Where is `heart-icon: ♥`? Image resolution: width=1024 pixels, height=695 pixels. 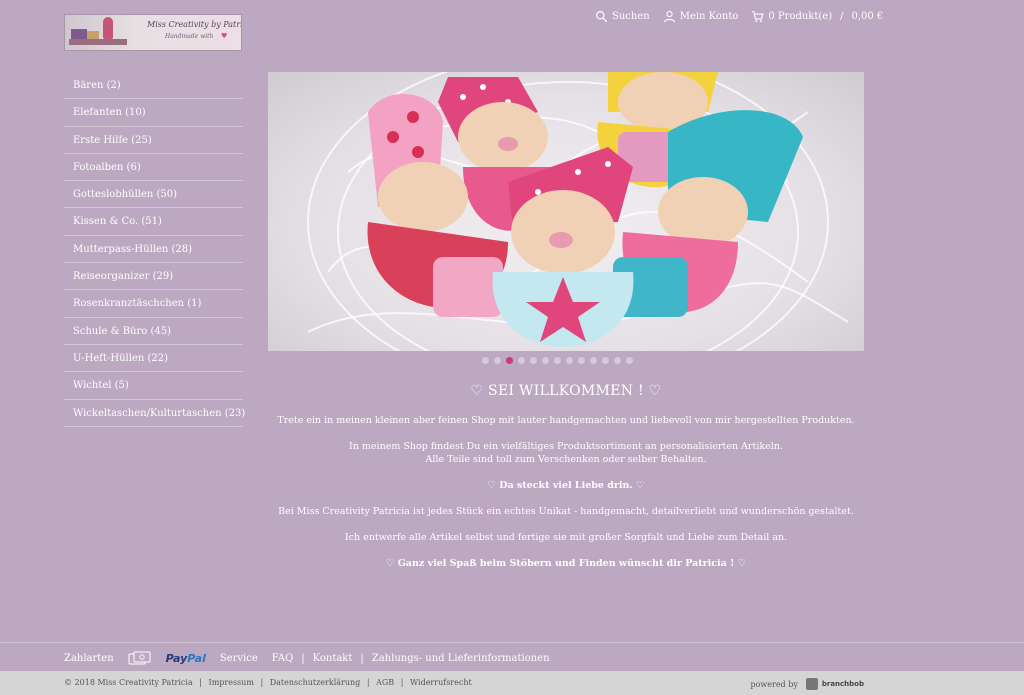 heart-icon: ♥ is located at coordinates (224, 36).